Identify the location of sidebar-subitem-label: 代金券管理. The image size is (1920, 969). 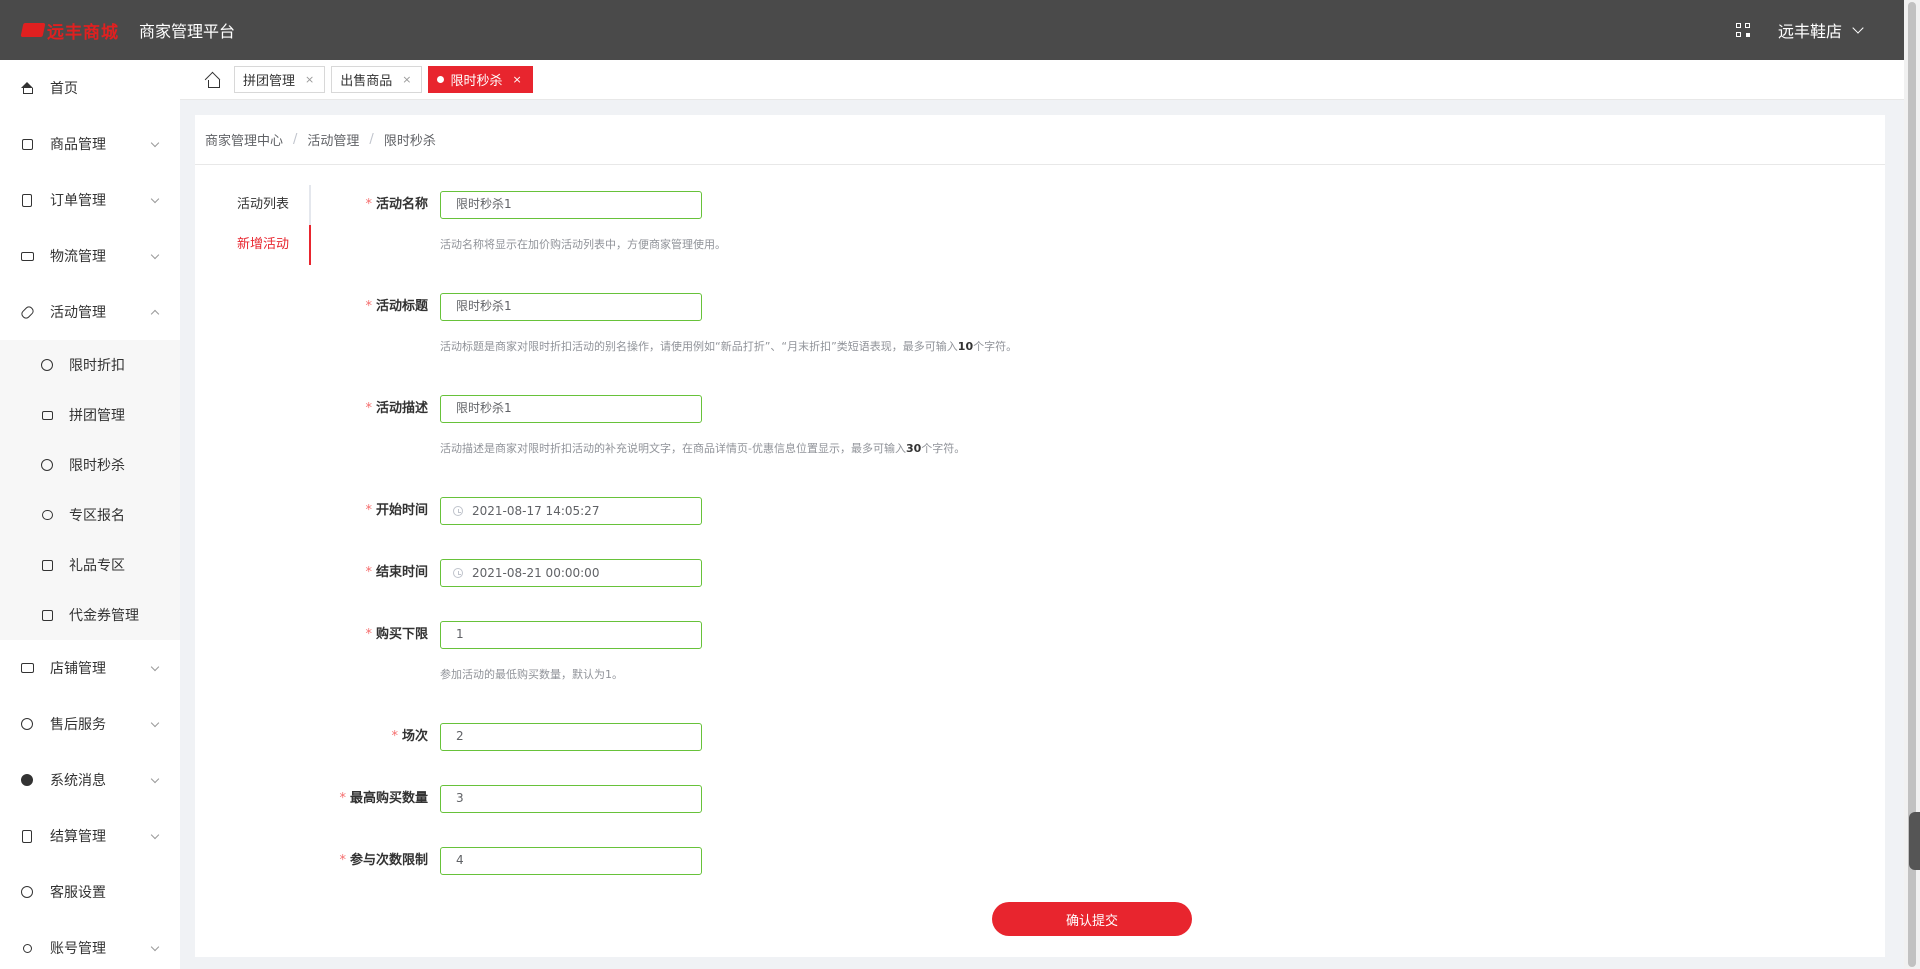
(104, 616).